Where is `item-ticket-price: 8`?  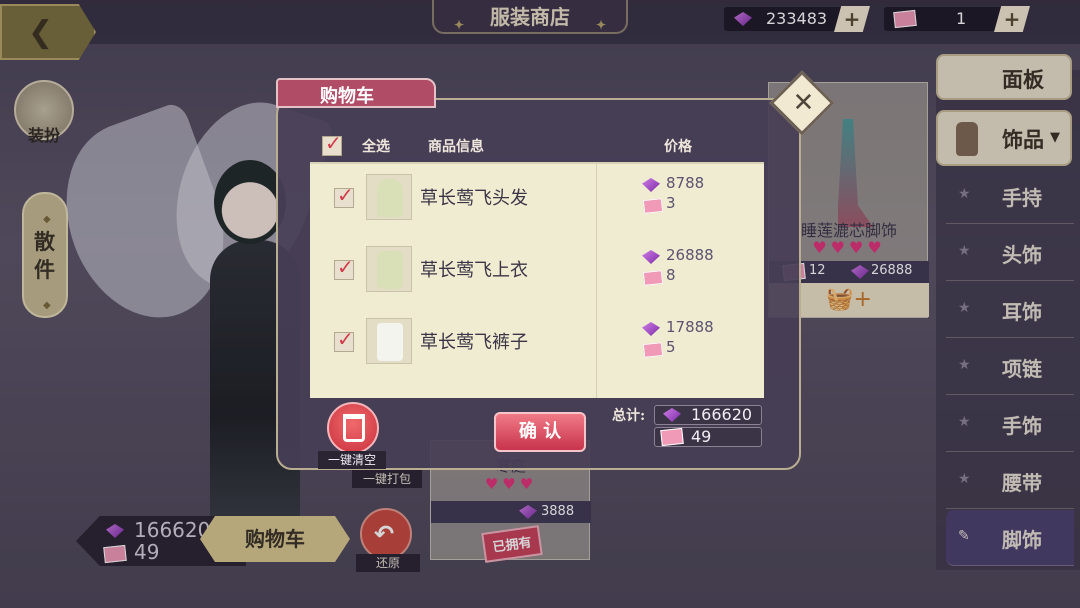
item-ticket-price: 8 is located at coordinates (671, 275).